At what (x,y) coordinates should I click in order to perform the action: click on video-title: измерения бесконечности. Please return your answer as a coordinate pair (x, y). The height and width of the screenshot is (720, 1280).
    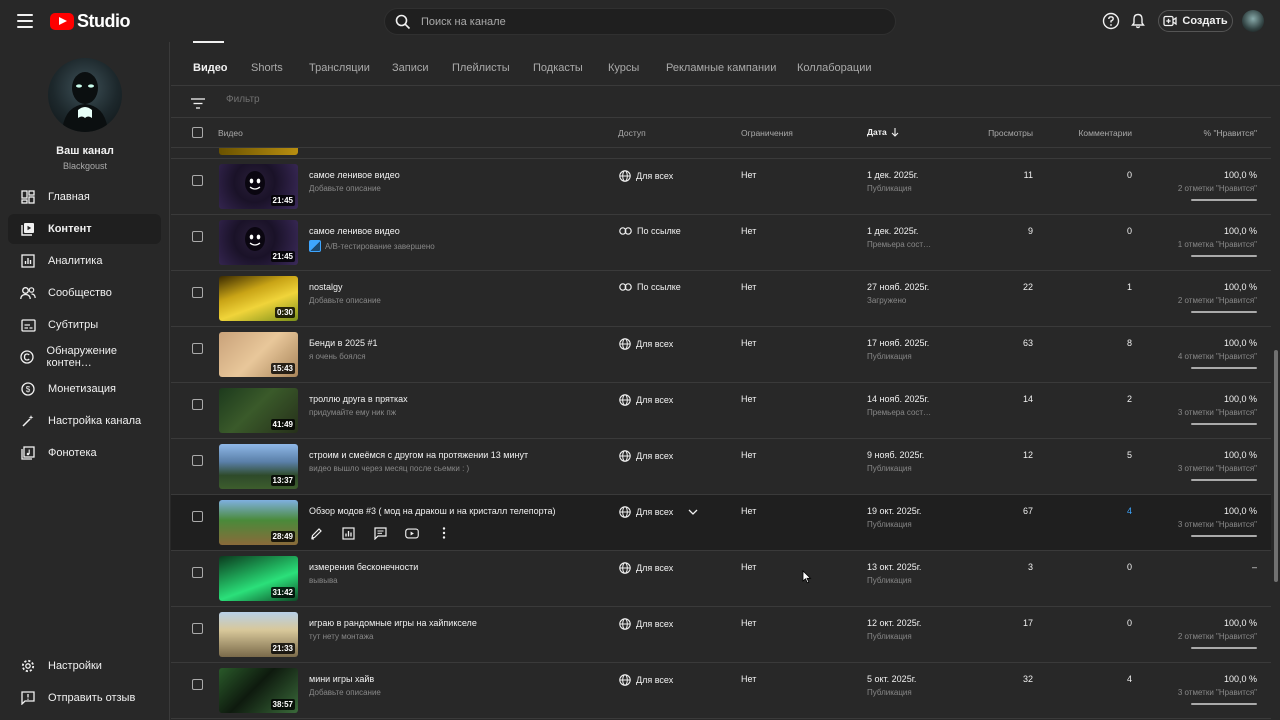
    Looking at the image, I should click on (363, 567).